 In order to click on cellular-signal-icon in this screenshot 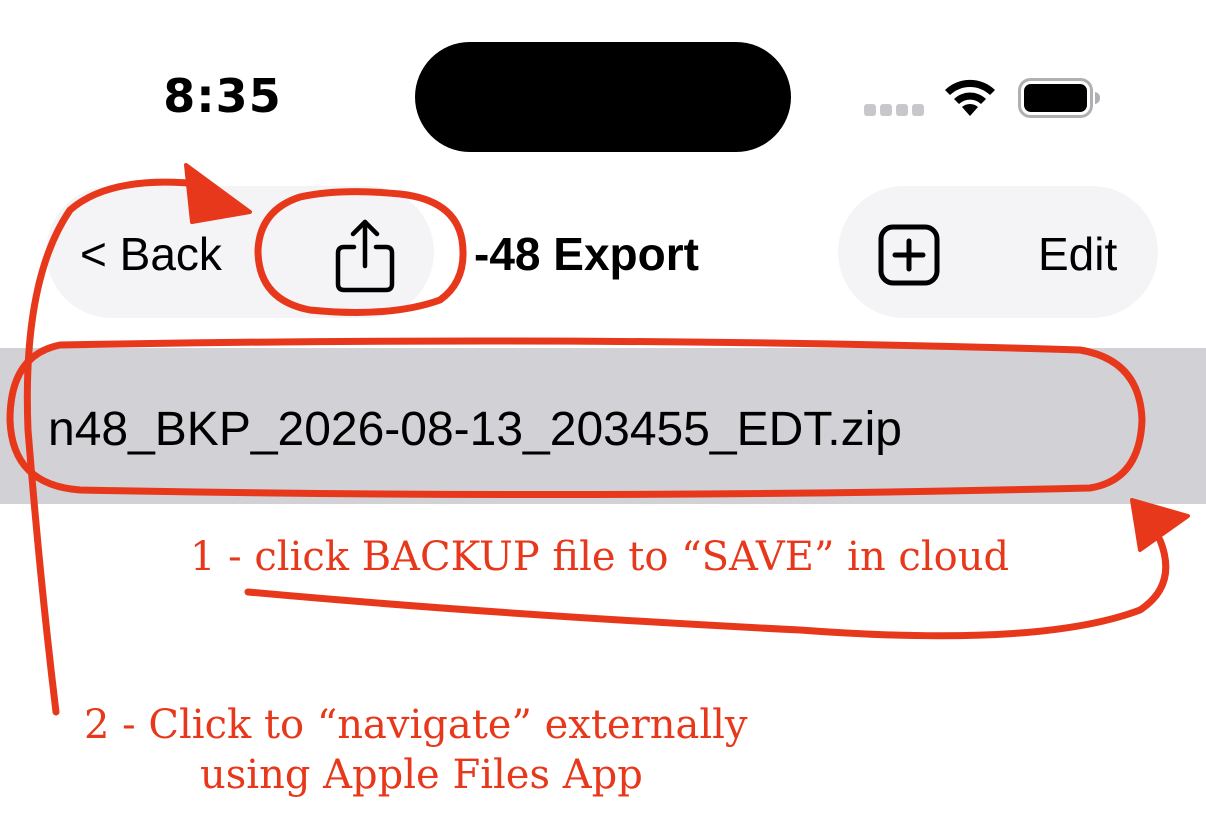, I will do `click(894, 110)`.